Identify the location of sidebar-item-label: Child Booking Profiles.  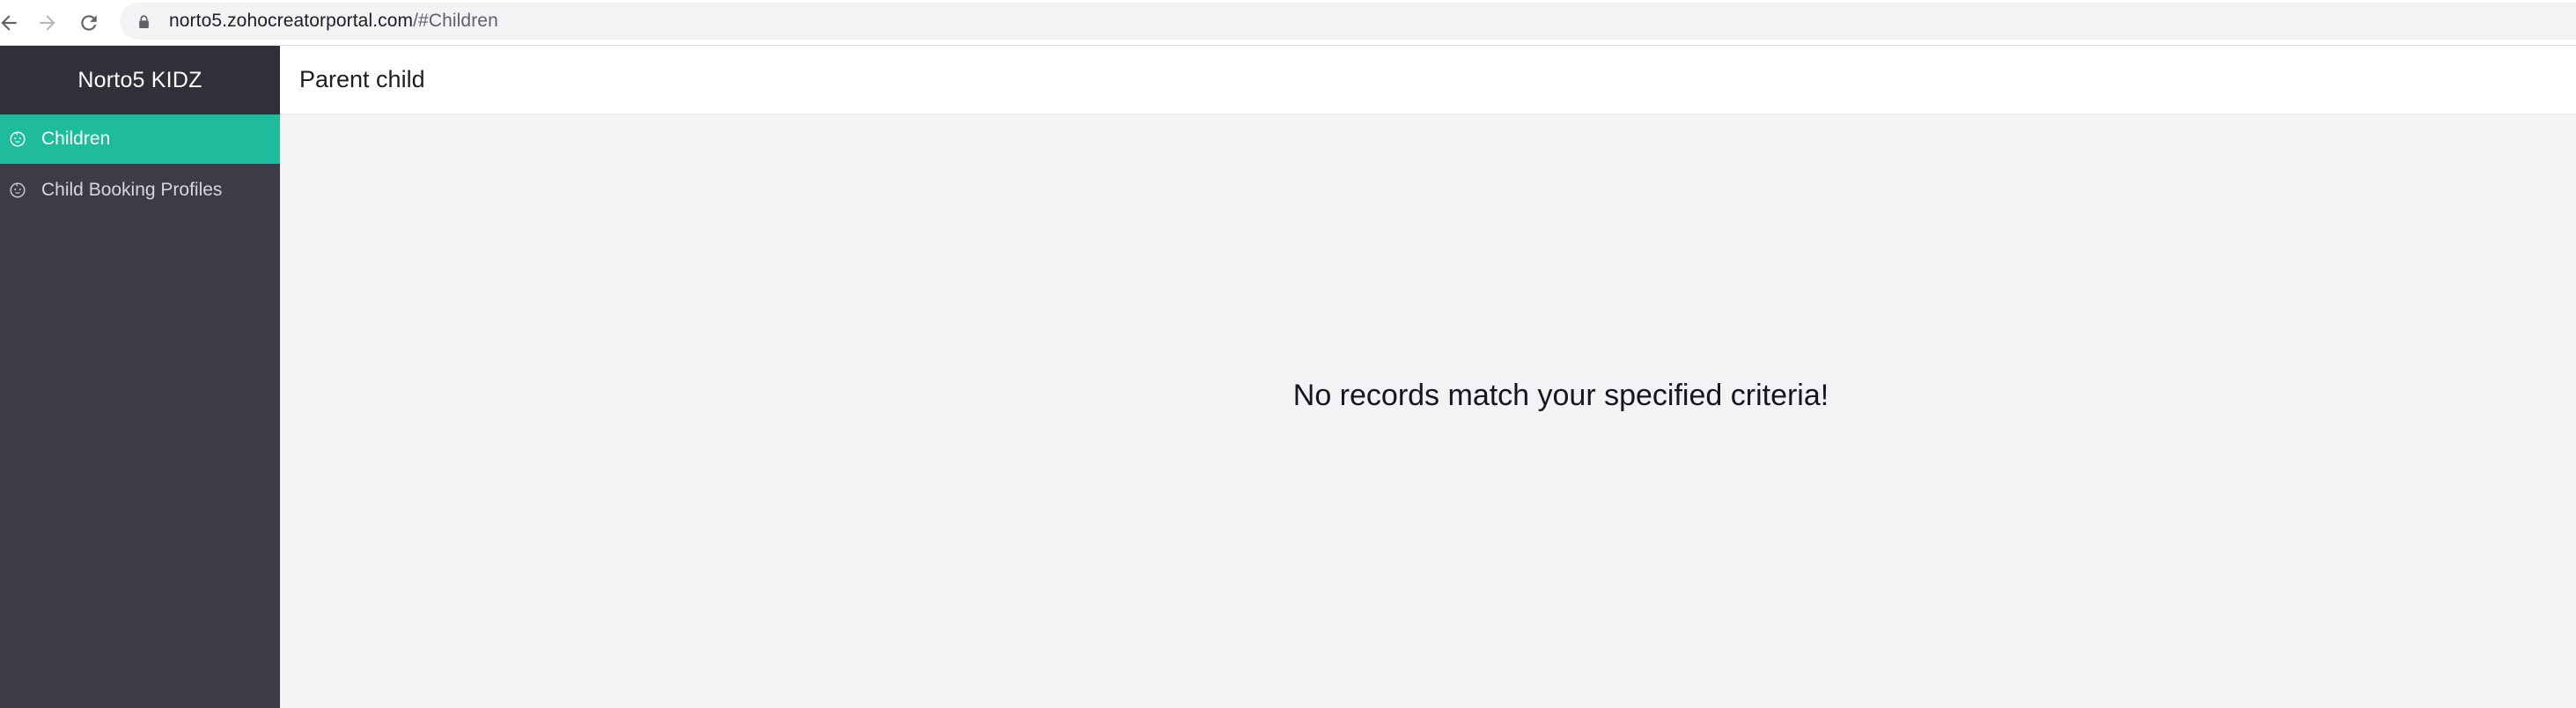
(132, 190).